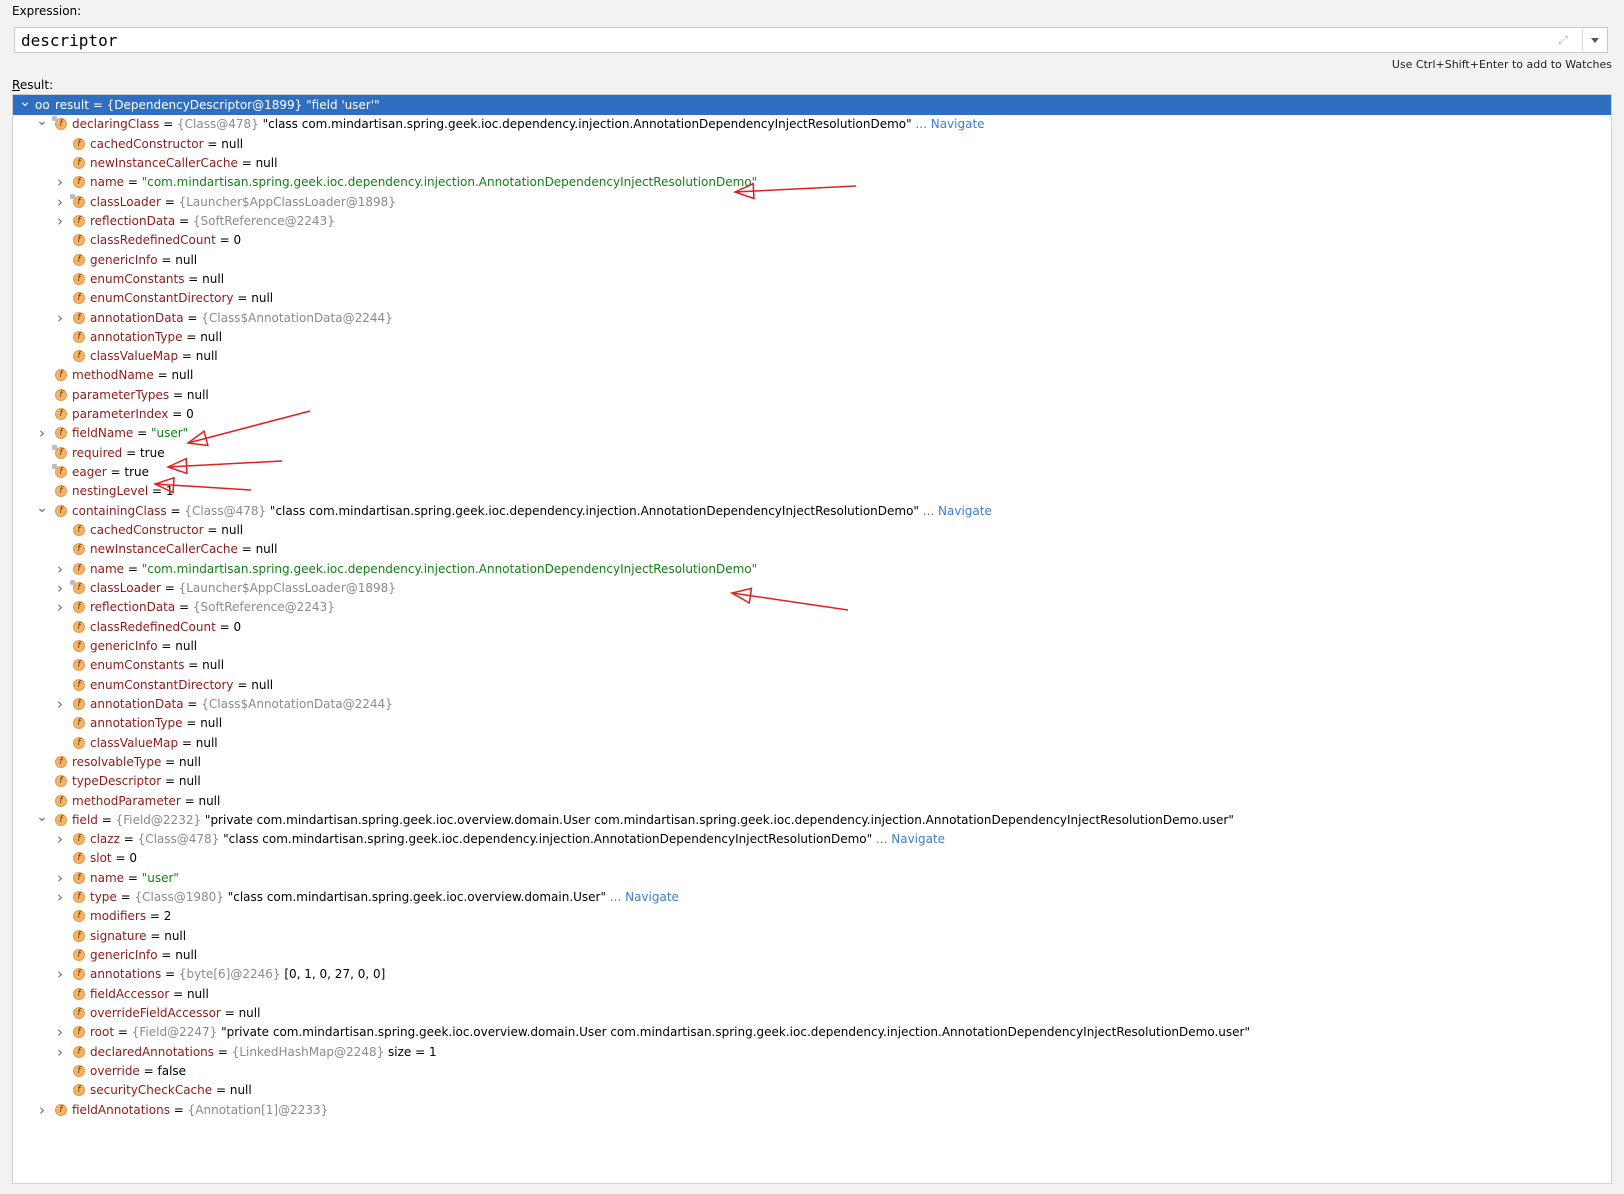 Image resolution: width=1624 pixels, height=1194 pixels. I want to click on tree-row: f fieldAccessor = null, so click(812, 994).